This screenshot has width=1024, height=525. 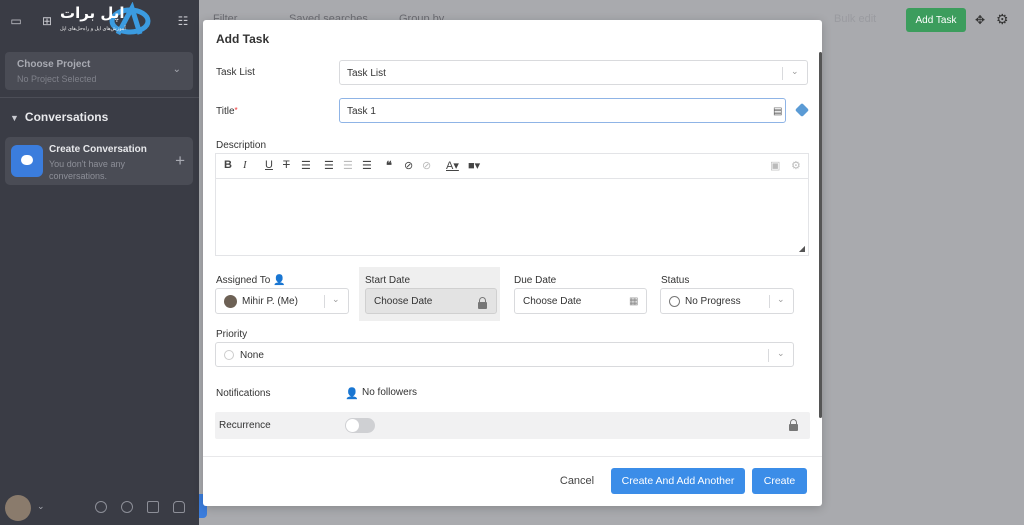 I want to click on settings-icon: ⚙, so click(x=796, y=165).